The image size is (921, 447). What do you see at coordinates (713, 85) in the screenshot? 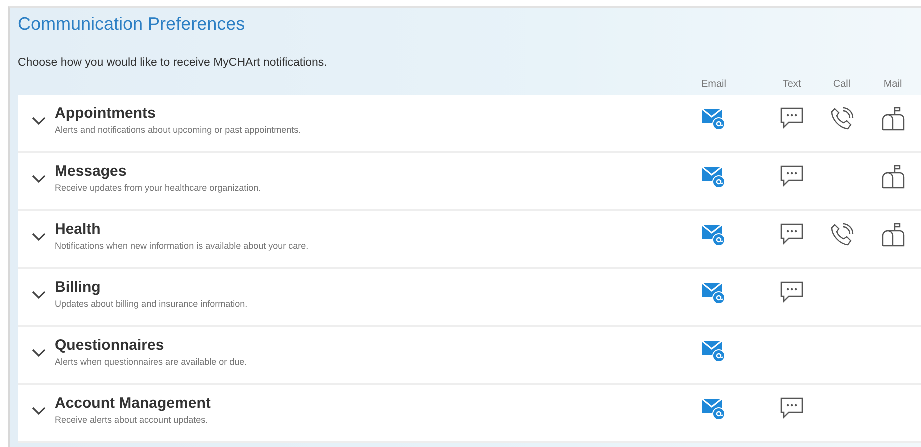
I see `column-header: Email` at bounding box center [713, 85].